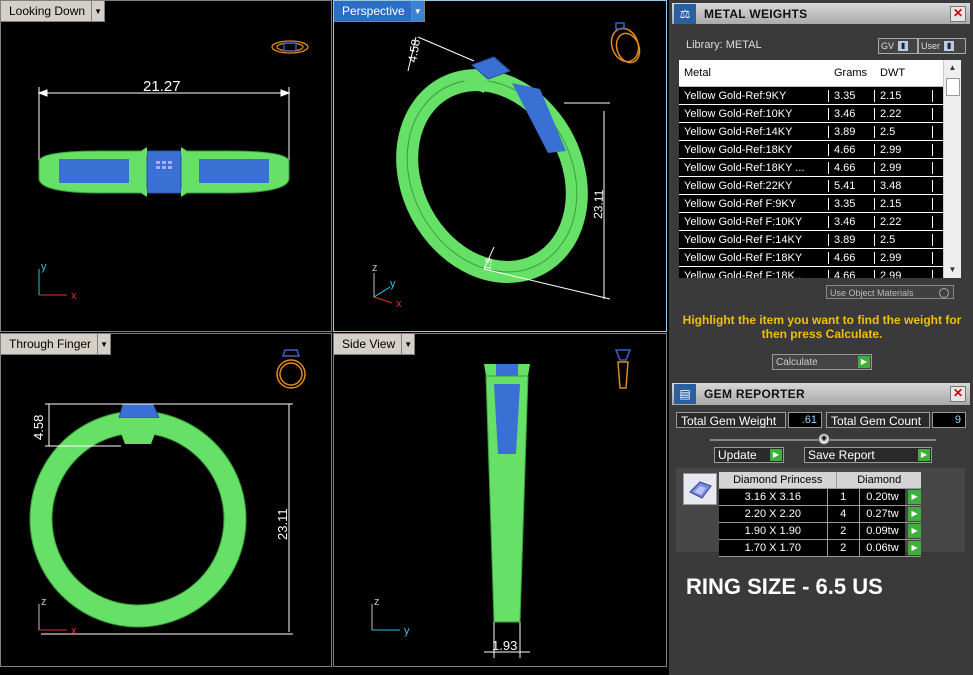 This screenshot has width=973, height=675. I want to click on gem-cell-size: 3.16 X 3.16, so click(773, 497).